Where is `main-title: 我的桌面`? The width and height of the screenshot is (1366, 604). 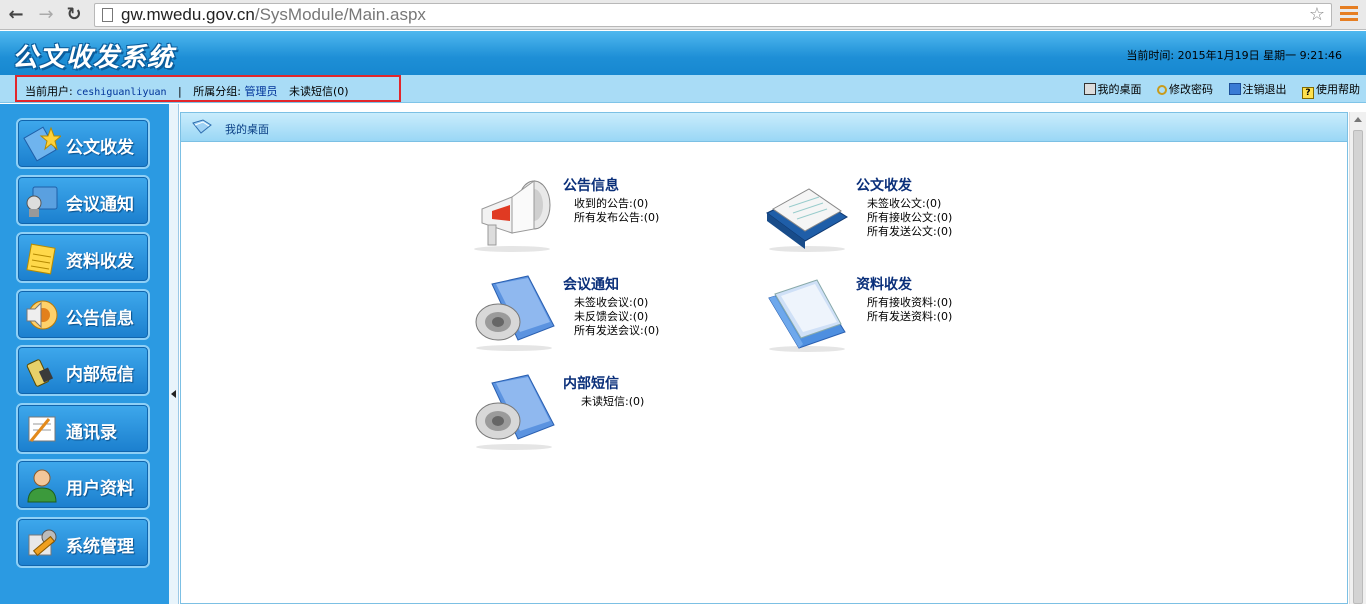 main-title: 我的桌面 is located at coordinates (247, 129).